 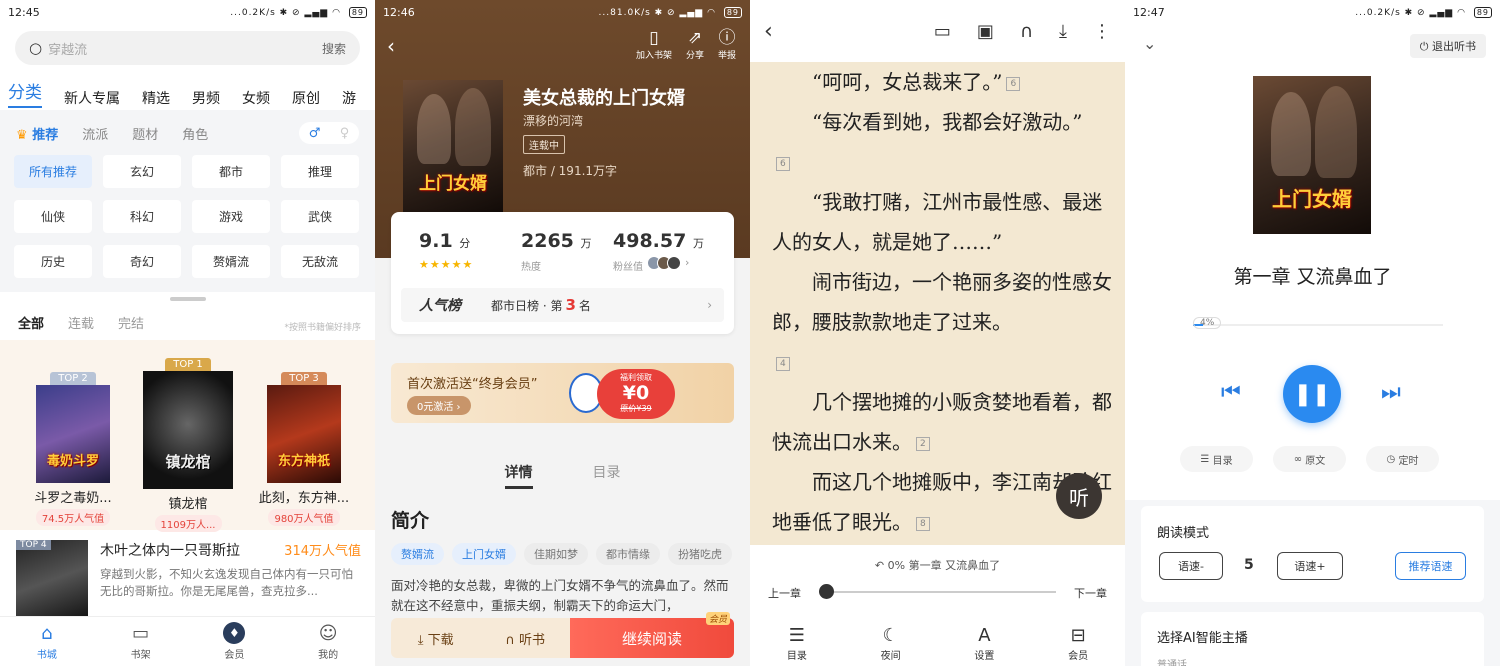 What do you see at coordinates (73, 446) in the screenshot?
I see `rank-book-top2: TOP 2 毒奶斗罗 斗罗之毒奶... 74.5万人气值` at bounding box center [73, 446].